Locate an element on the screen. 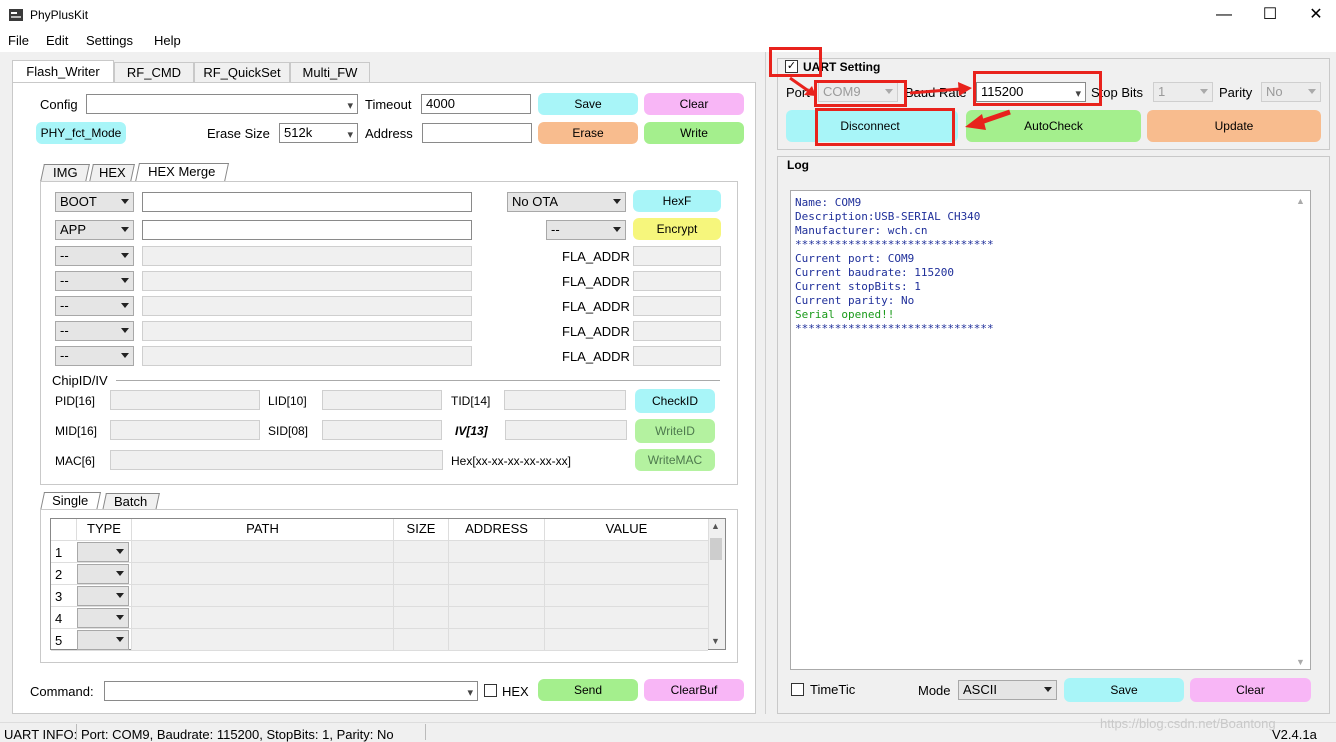 This screenshot has height=742, width=1336. scroll-down-icon: ▼ is located at coordinates (715, 641).